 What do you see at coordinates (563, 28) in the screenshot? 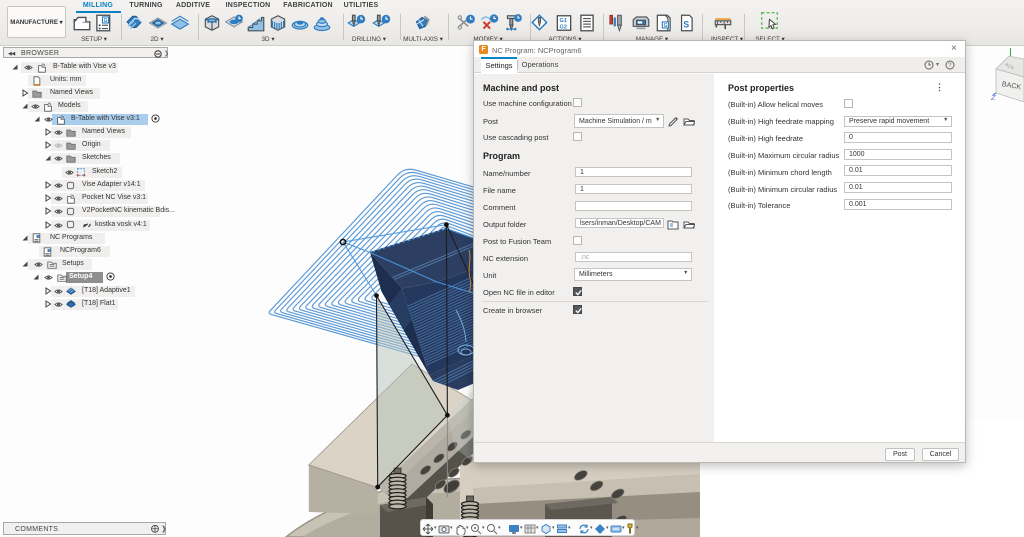
I see `svg-text: G2` at bounding box center [563, 28].